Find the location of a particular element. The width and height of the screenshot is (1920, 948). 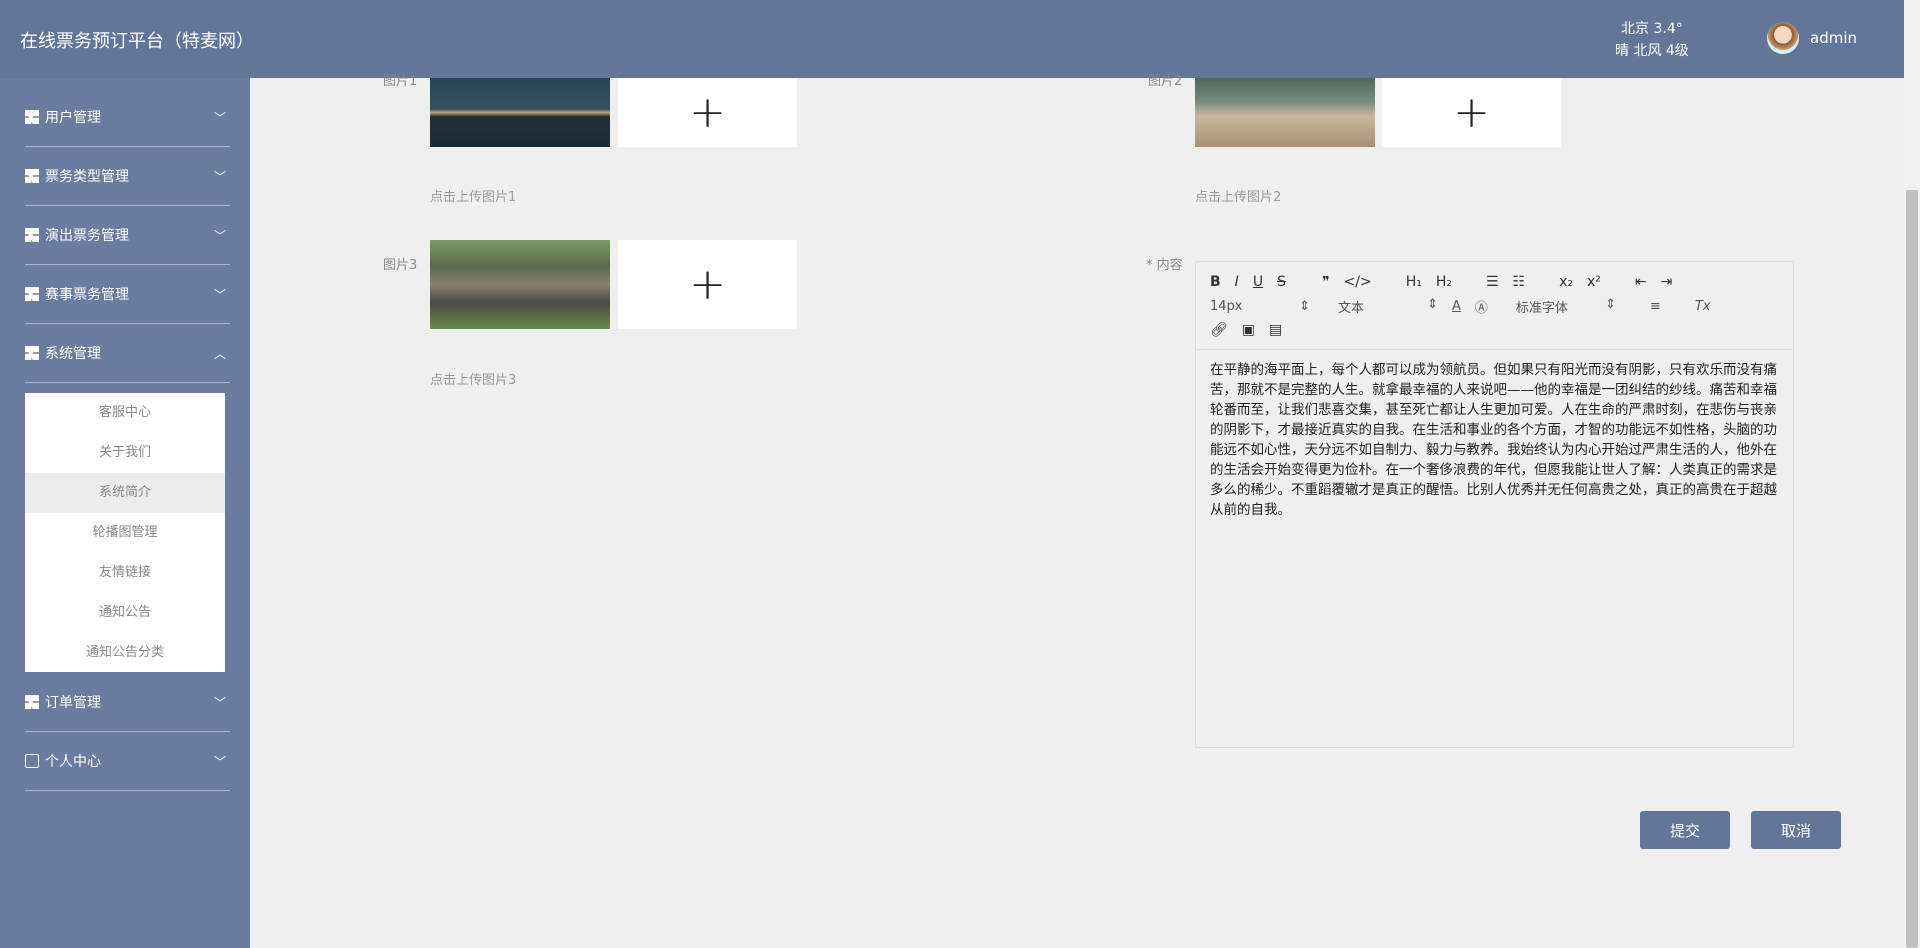

image3-label: 图片3 is located at coordinates (400, 265).